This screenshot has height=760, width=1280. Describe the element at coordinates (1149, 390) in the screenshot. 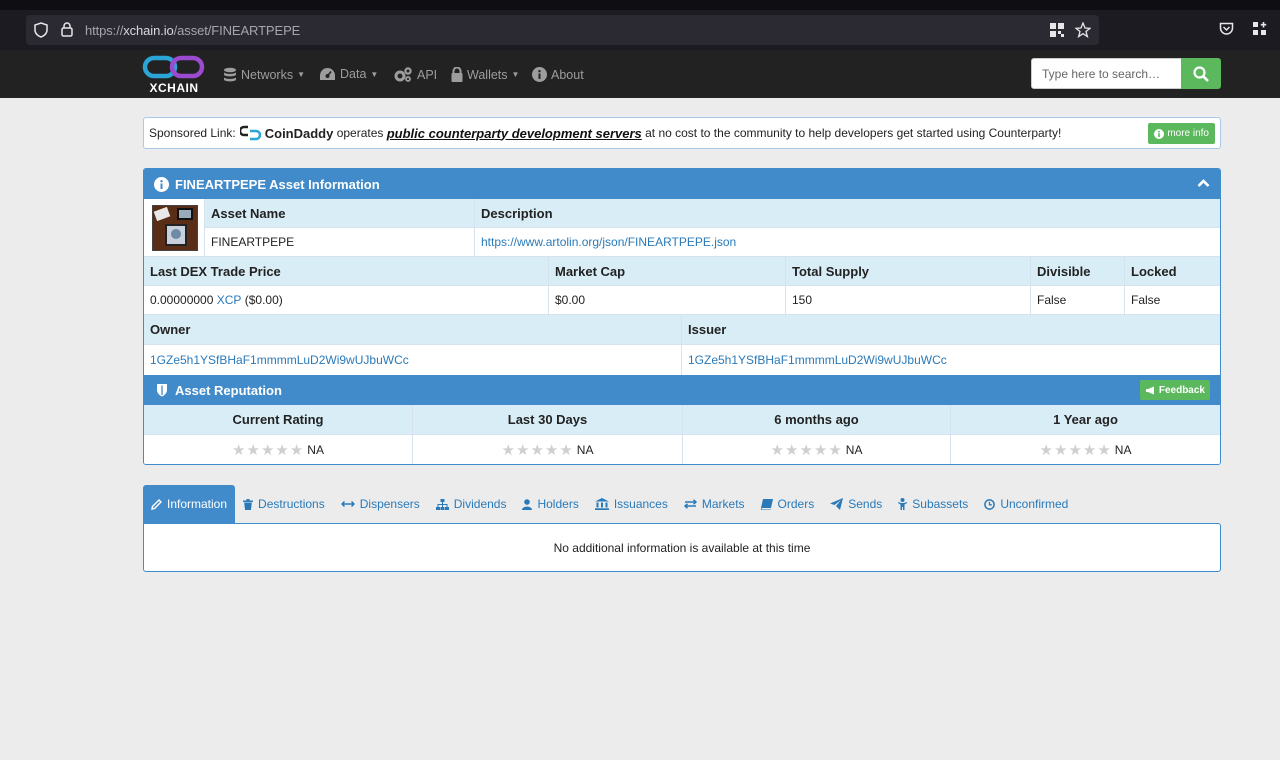

I see `bullhorn-icon` at that location.